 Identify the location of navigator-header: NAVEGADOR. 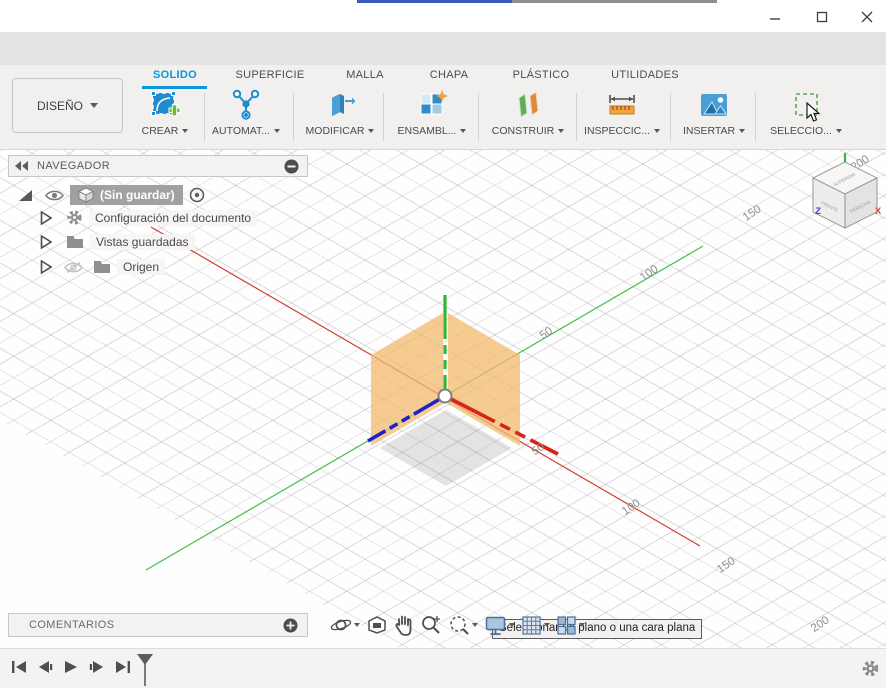
(158, 166).